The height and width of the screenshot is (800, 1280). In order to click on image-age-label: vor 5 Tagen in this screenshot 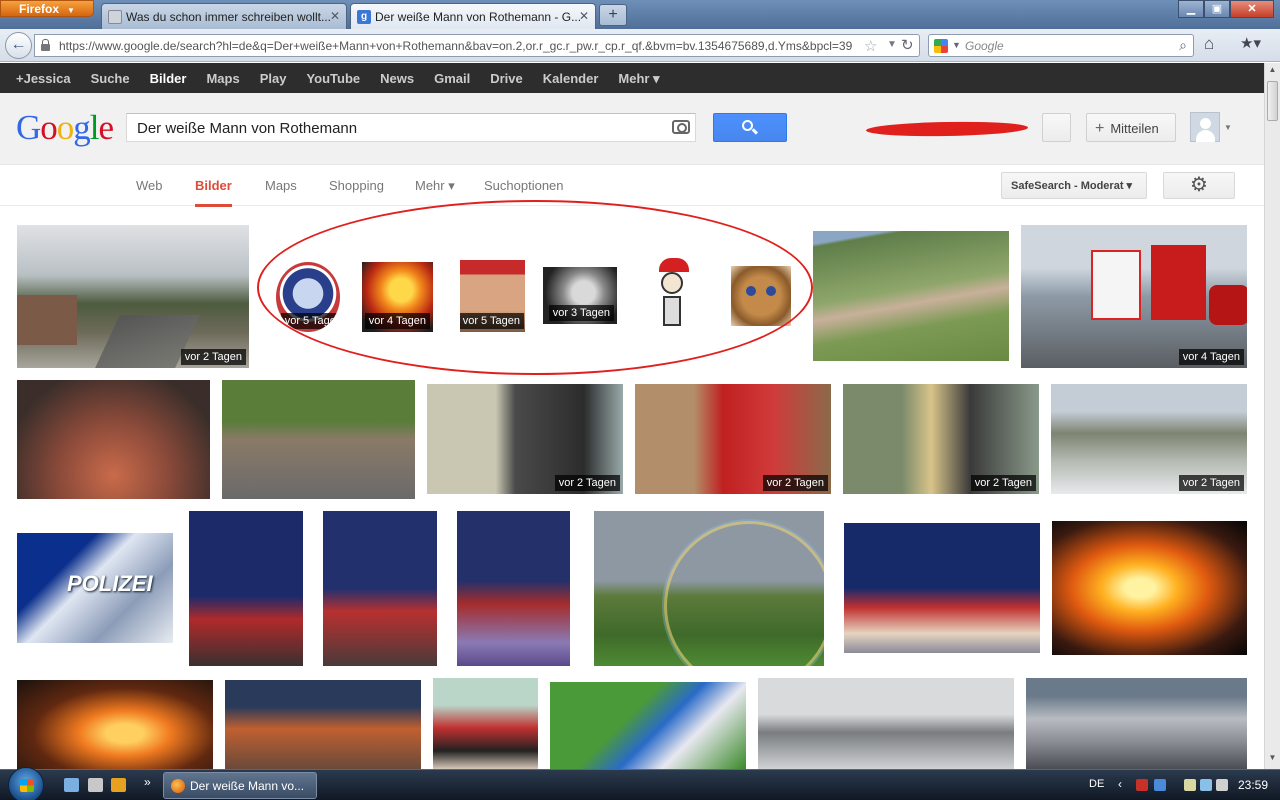, I will do `click(310, 321)`.